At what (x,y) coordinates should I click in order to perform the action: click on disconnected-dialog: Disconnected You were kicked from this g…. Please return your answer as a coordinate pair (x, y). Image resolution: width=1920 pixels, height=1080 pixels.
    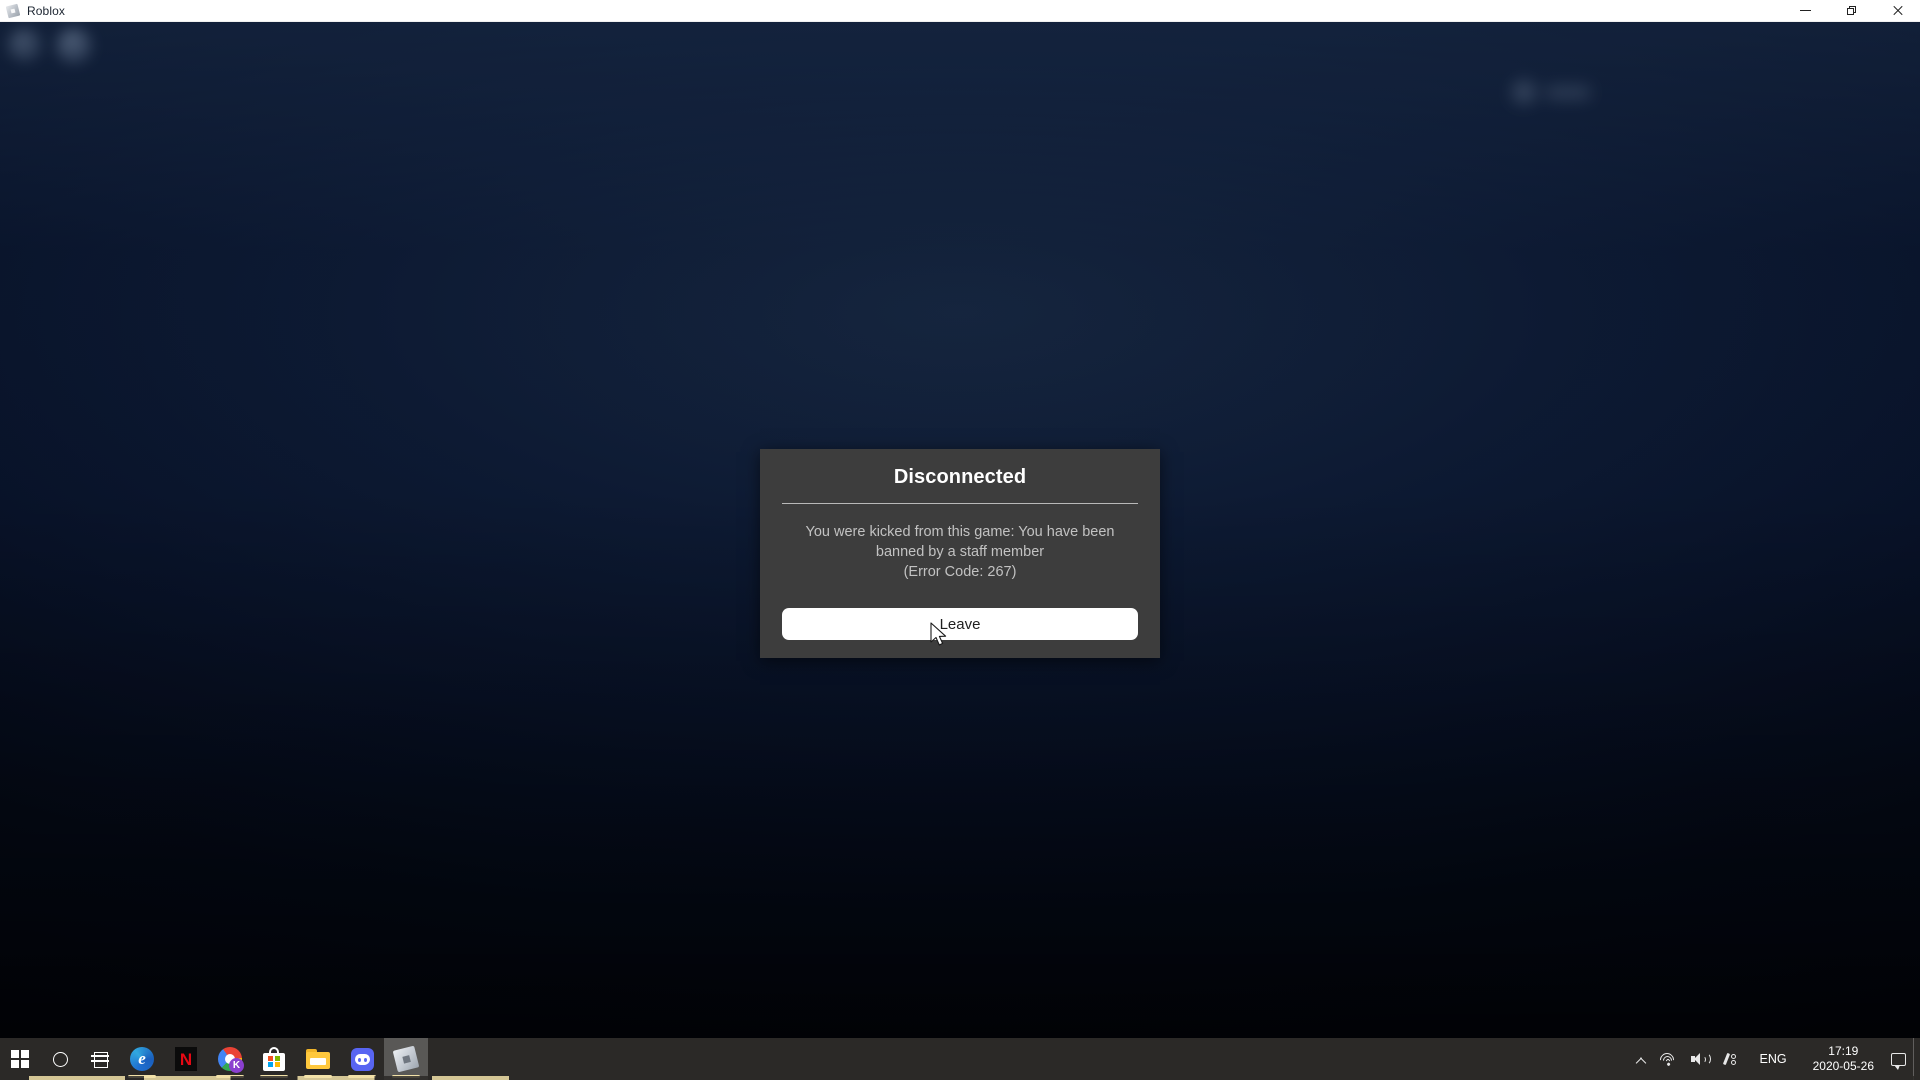
    Looking at the image, I should click on (960, 553).